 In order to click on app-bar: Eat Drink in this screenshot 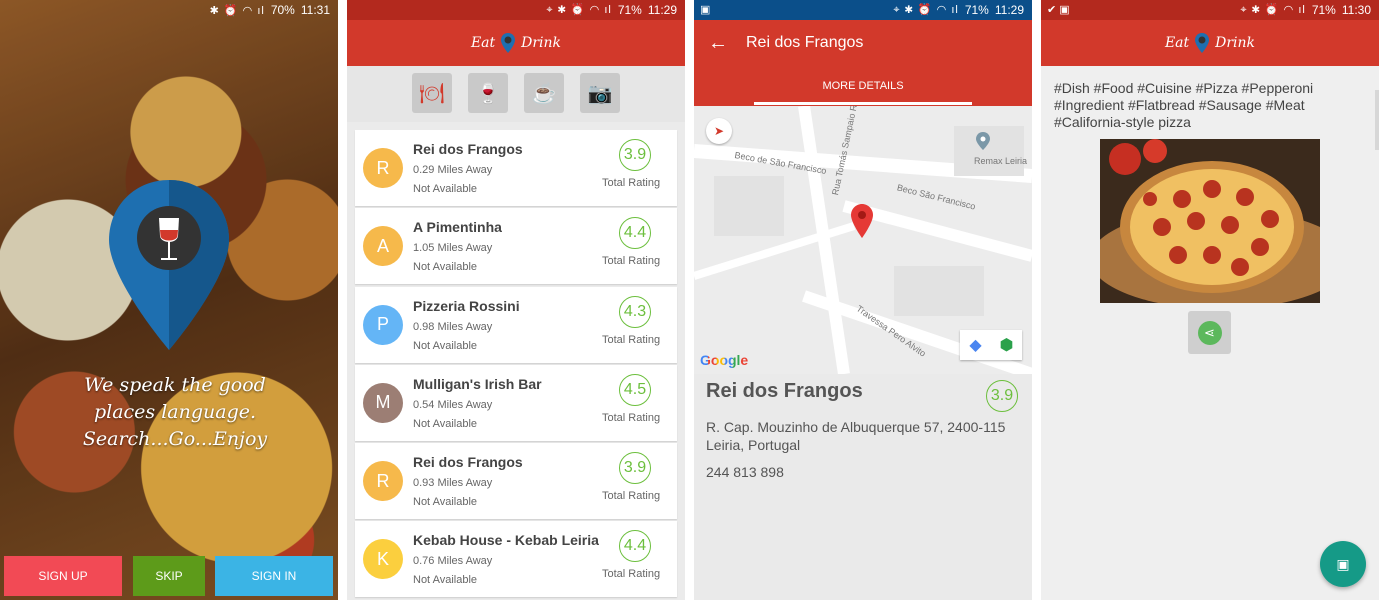, I will do `click(516, 43)`.